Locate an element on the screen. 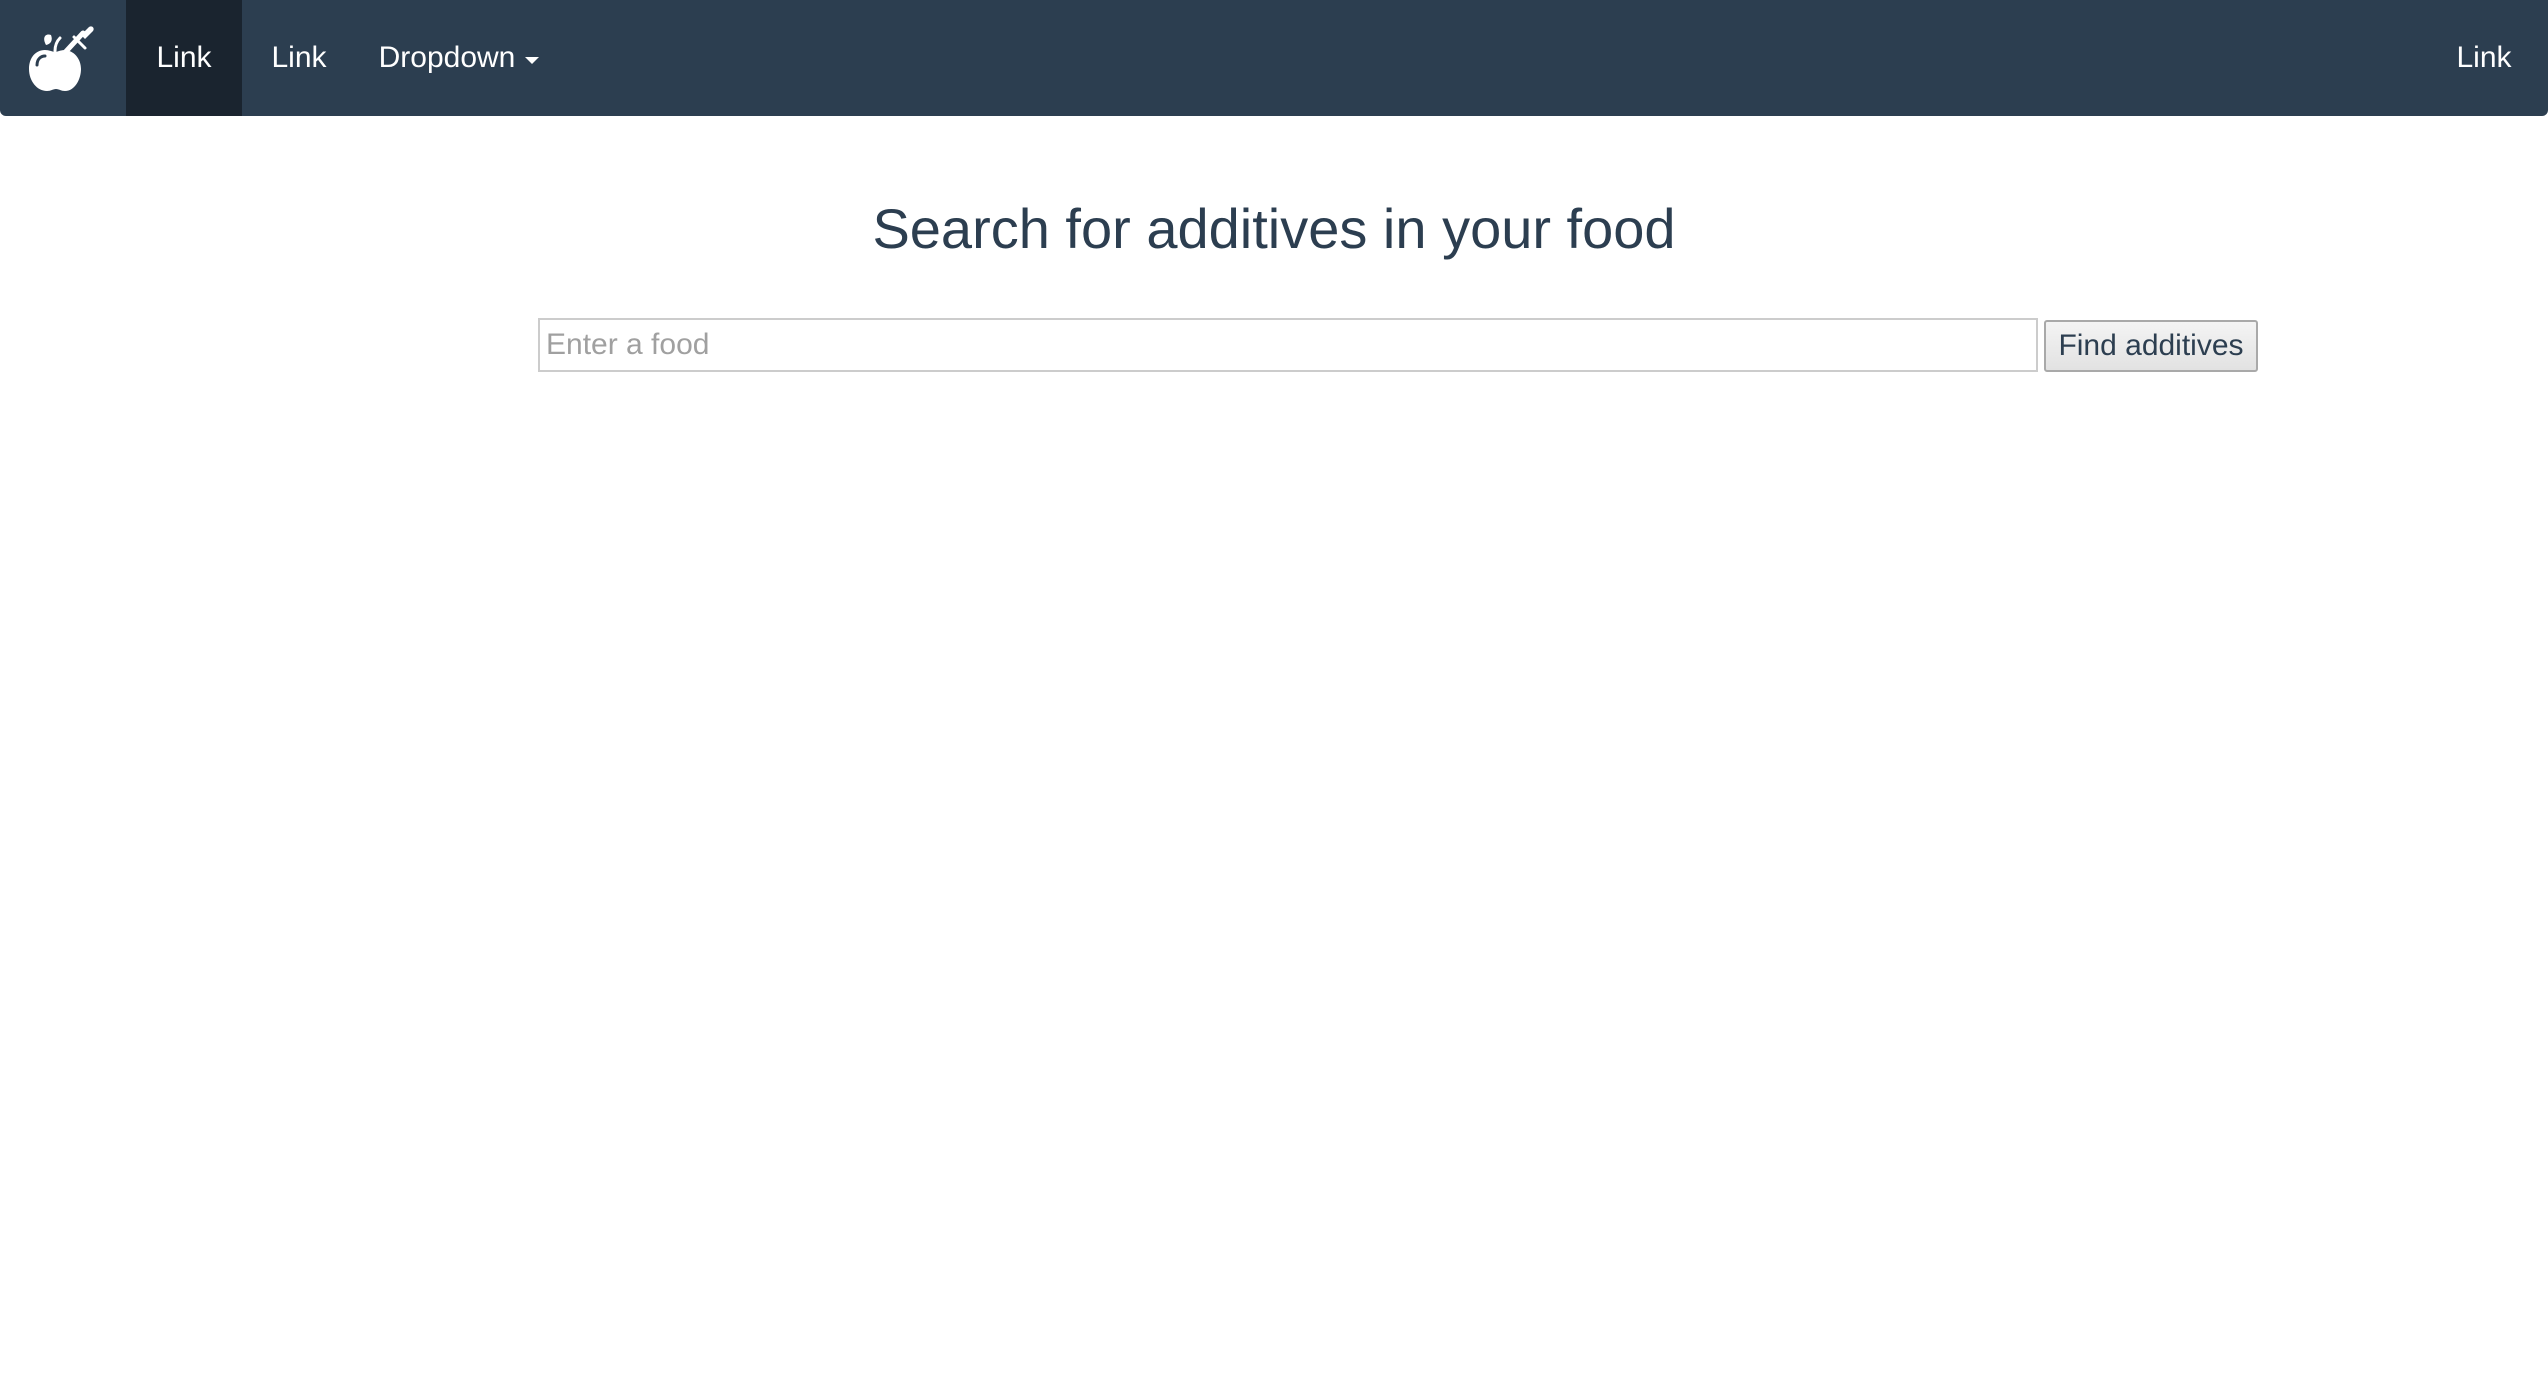 The width and height of the screenshot is (2548, 1380). nav-link-1-label: Link is located at coordinates (184, 57).